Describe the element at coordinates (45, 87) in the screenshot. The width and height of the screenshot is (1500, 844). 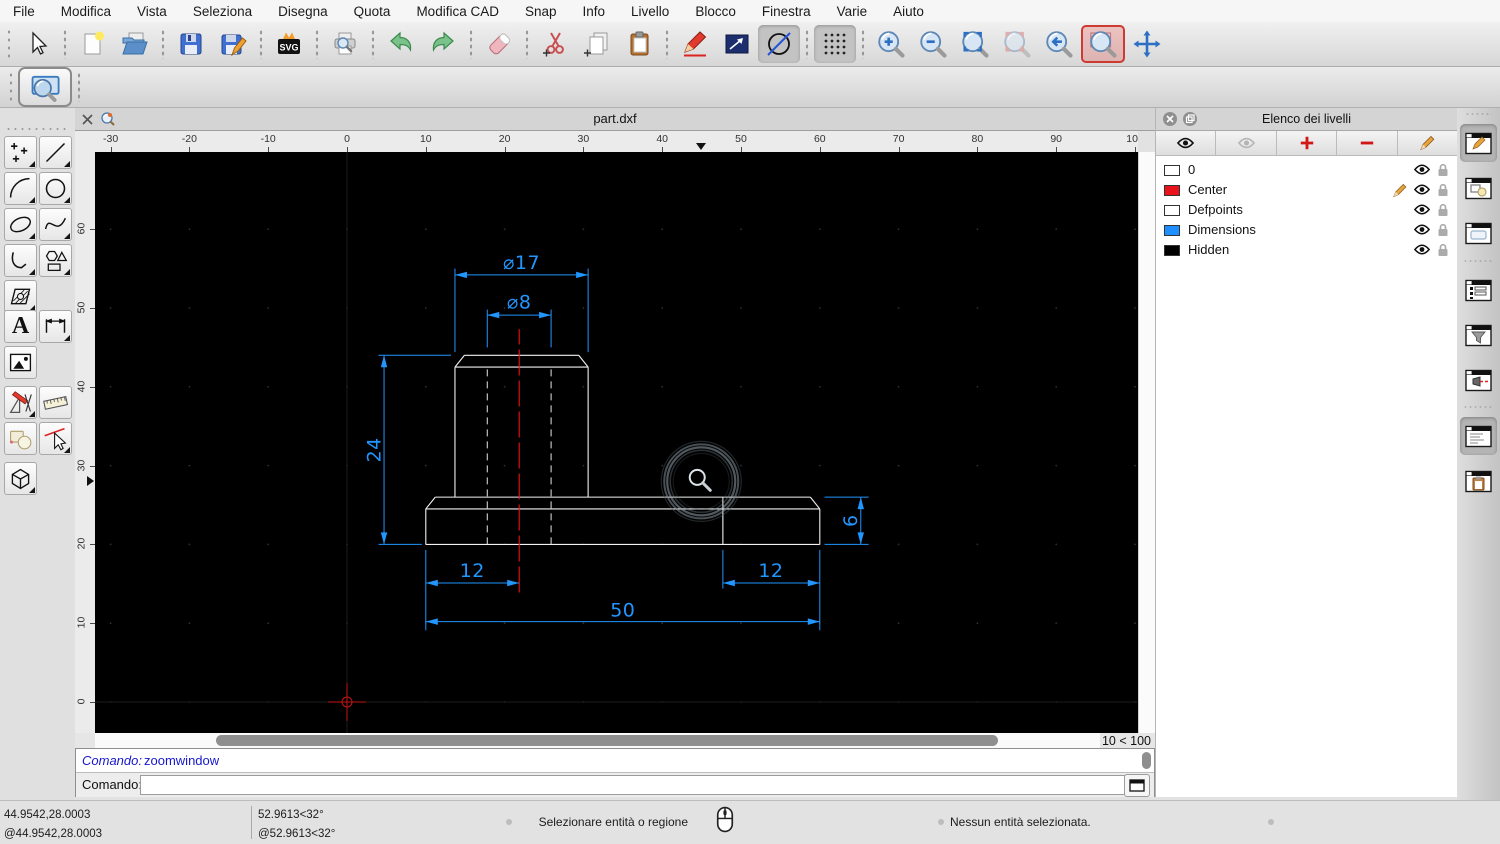
I see `active-tool-zoom-window-icon` at that location.